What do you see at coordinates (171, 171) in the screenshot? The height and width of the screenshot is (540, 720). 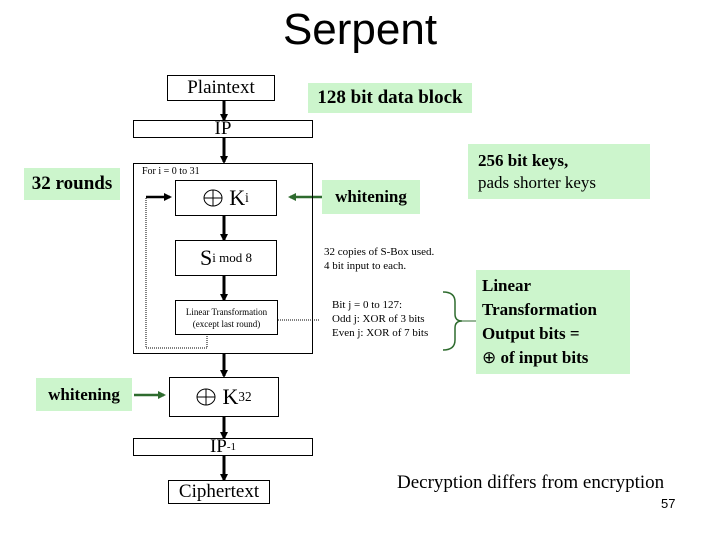 I see `loop-label: For i = 0 to 31` at bounding box center [171, 171].